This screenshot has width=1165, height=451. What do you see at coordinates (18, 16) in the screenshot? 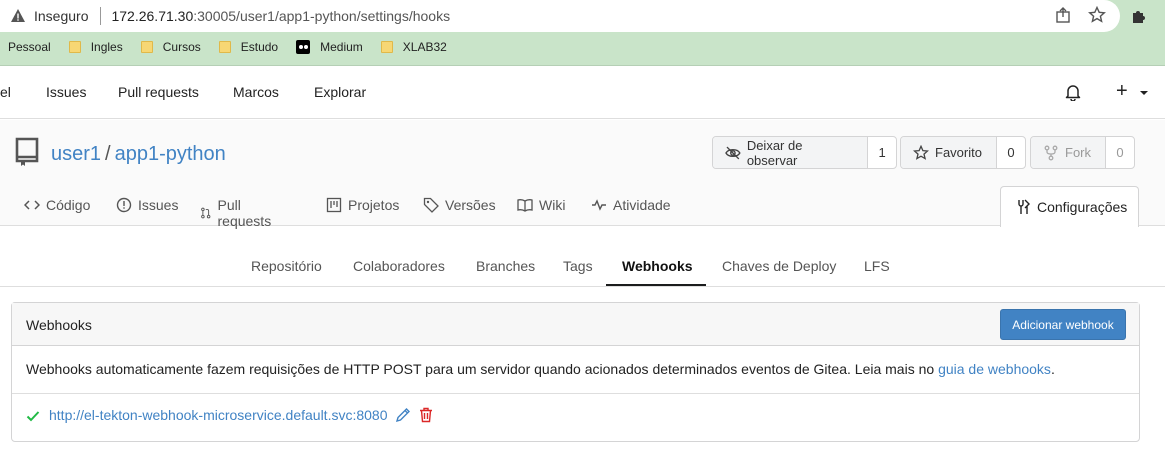
I see `warning-icon` at bounding box center [18, 16].